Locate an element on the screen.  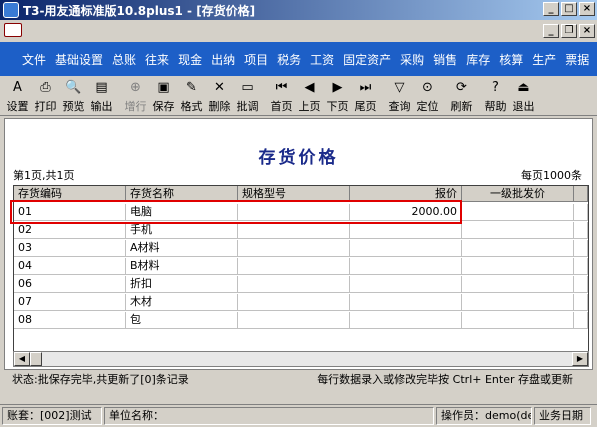
menu-item: 税务 is located at coordinates (289, 59).